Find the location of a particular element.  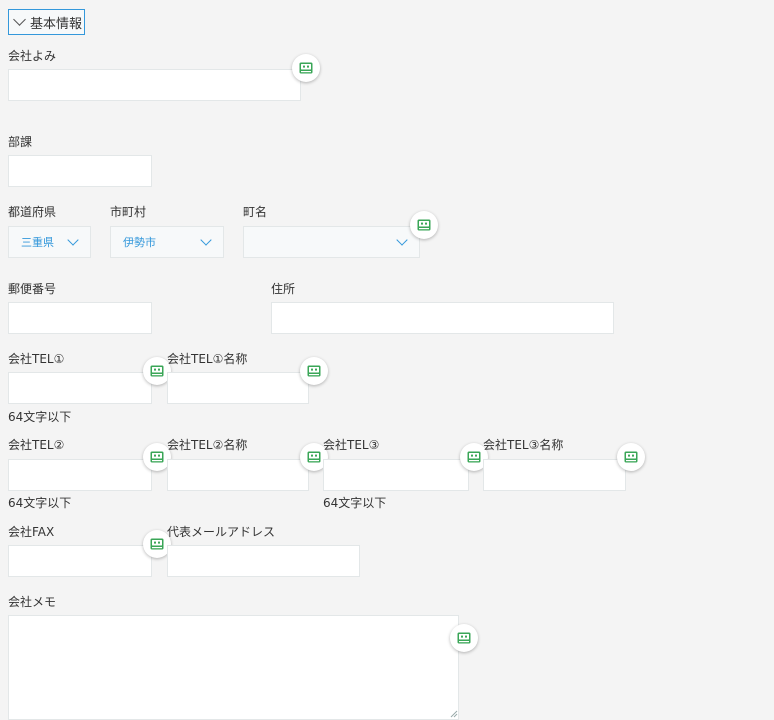

department-input is located at coordinates (80, 171).